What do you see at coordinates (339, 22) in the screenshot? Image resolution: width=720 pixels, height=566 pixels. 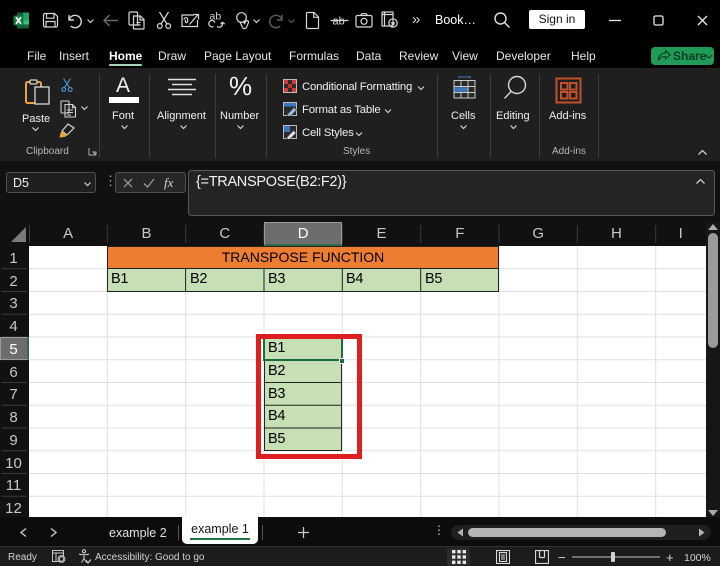 I see `svg-text: ab` at bounding box center [339, 22].